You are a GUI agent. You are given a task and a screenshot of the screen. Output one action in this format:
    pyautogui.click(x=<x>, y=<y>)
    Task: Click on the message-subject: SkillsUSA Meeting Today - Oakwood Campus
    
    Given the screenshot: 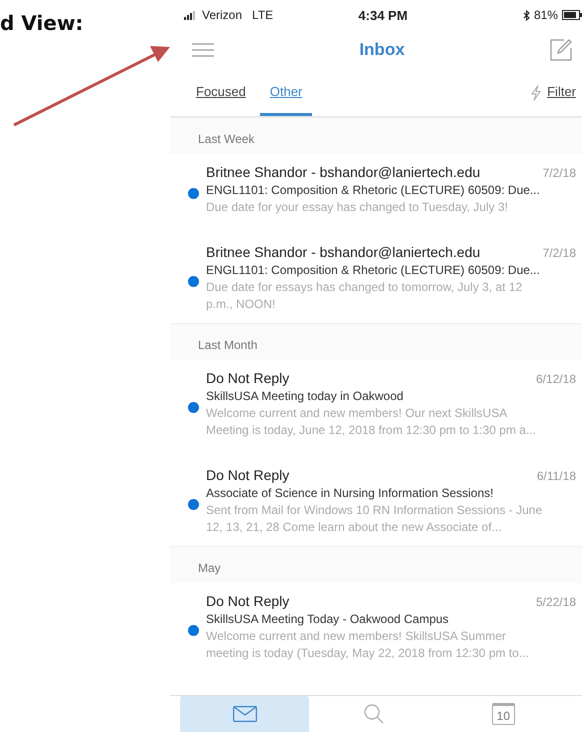 What is the action you would take?
    pyautogui.click(x=328, y=619)
    